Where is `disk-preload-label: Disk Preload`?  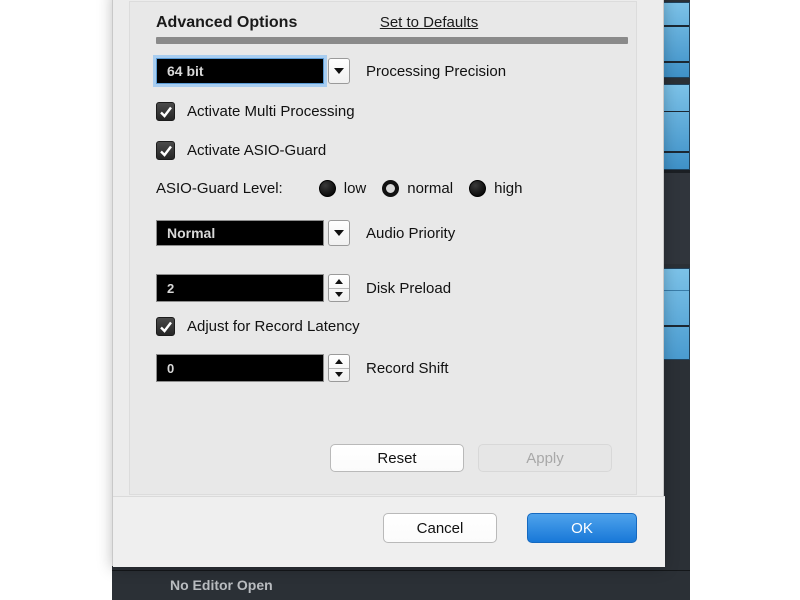 disk-preload-label: Disk Preload is located at coordinates (409, 288).